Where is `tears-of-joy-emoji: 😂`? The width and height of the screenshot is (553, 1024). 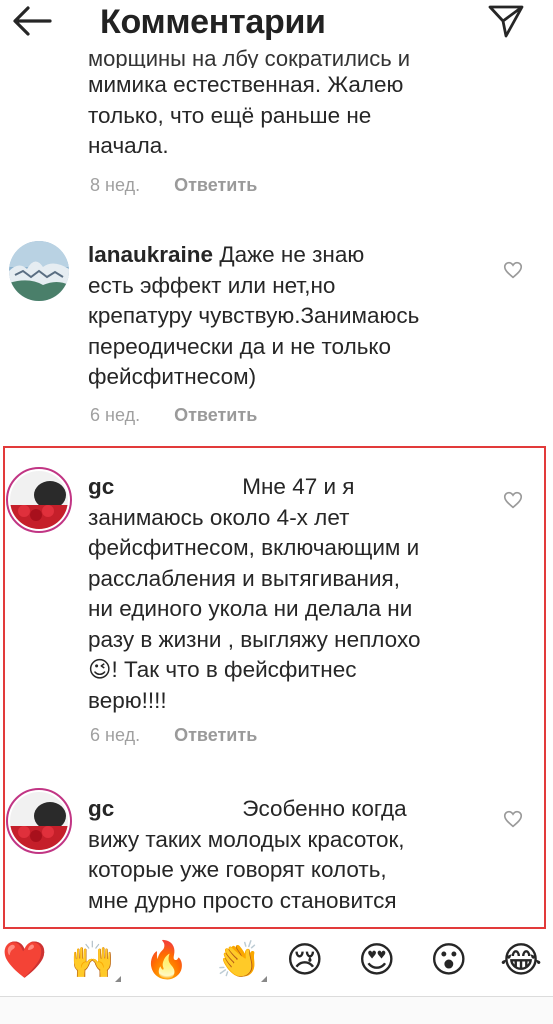
tears-of-joy-emoji: 😂 is located at coordinates (521, 961).